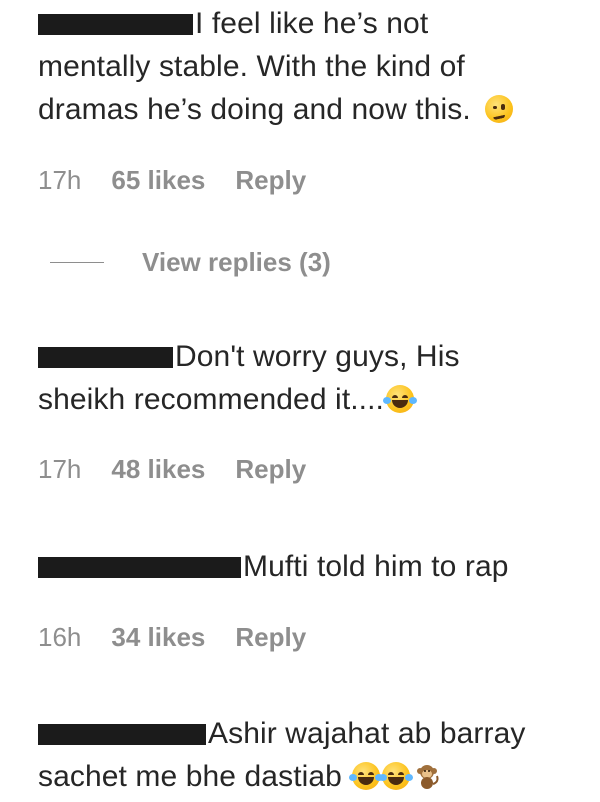  What do you see at coordinates (236, 262) in the screenshot?
I see `view-replies-label: View replies (3)` at bounding box center [236, 262].